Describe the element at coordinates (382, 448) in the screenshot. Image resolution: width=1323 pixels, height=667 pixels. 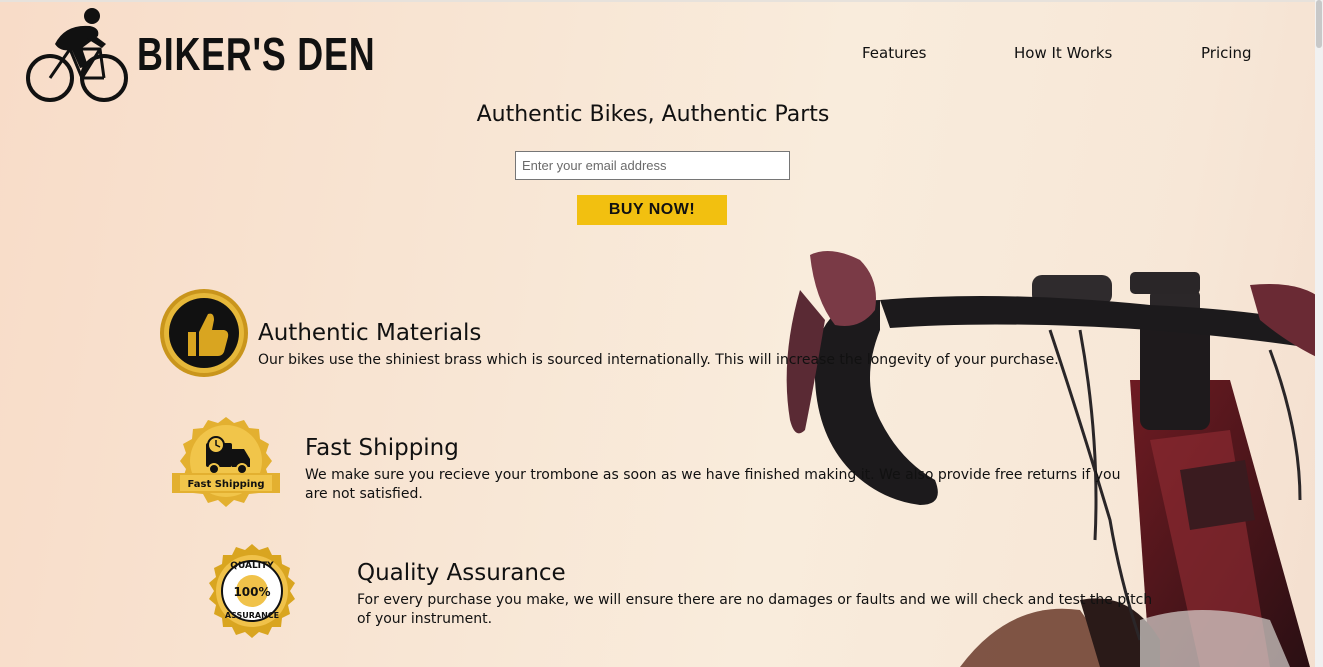
I see `feature-title-fast-shipping: Fast Shipping` at that location.